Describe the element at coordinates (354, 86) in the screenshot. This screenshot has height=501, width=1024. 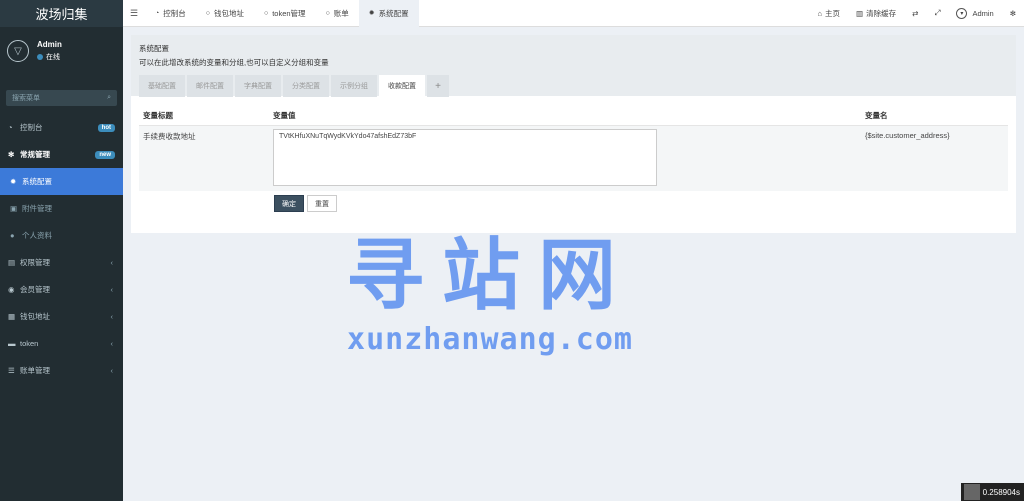
I see `tab-example: 示例分组` at that location.